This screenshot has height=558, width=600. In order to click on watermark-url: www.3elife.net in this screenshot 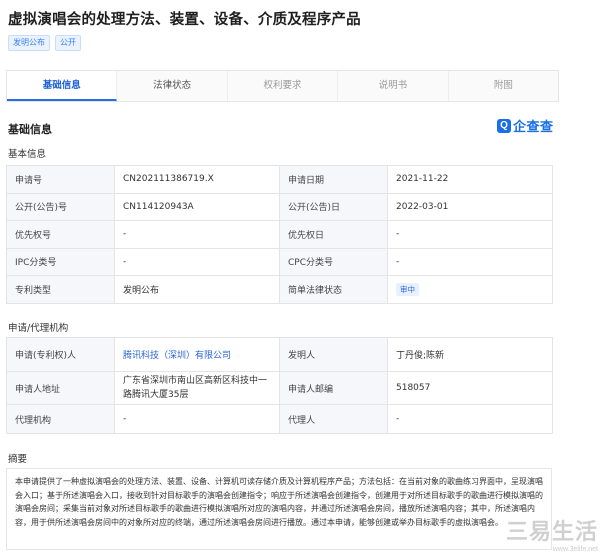, I will do `click(575, 549)`.